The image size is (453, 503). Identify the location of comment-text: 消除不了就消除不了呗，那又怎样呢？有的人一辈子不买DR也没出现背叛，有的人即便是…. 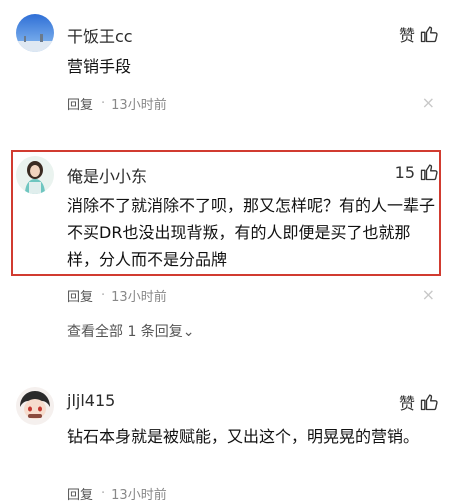
(251, 232).